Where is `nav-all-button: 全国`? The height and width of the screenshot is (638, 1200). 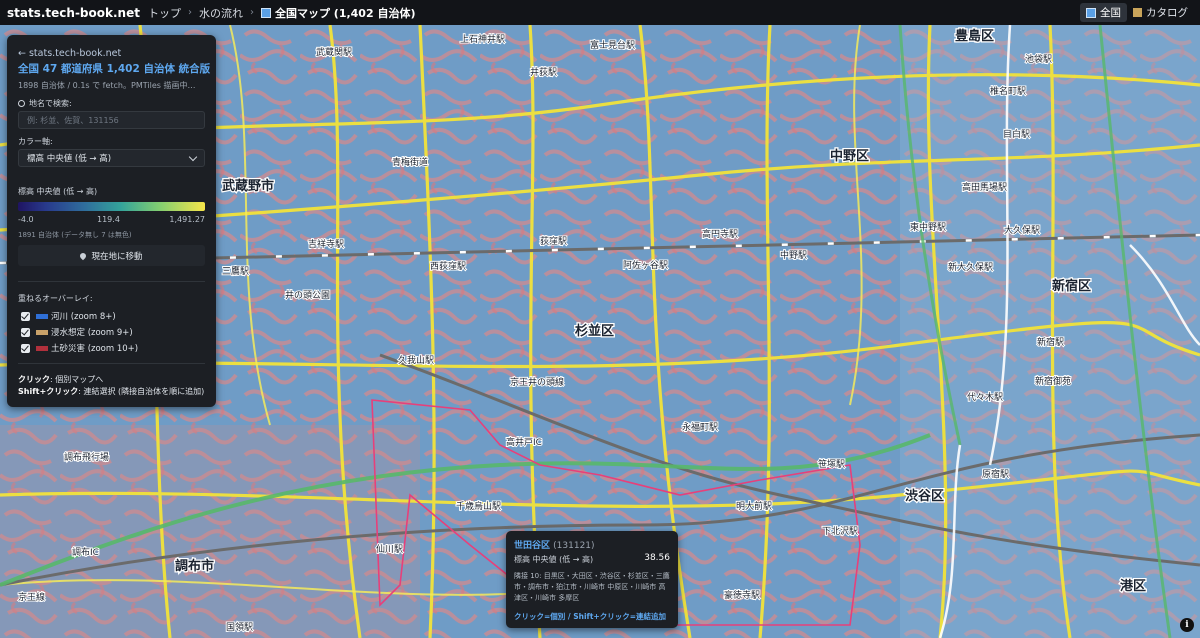 nav-all-button: 全国 is located at coordinates (1103, 12).